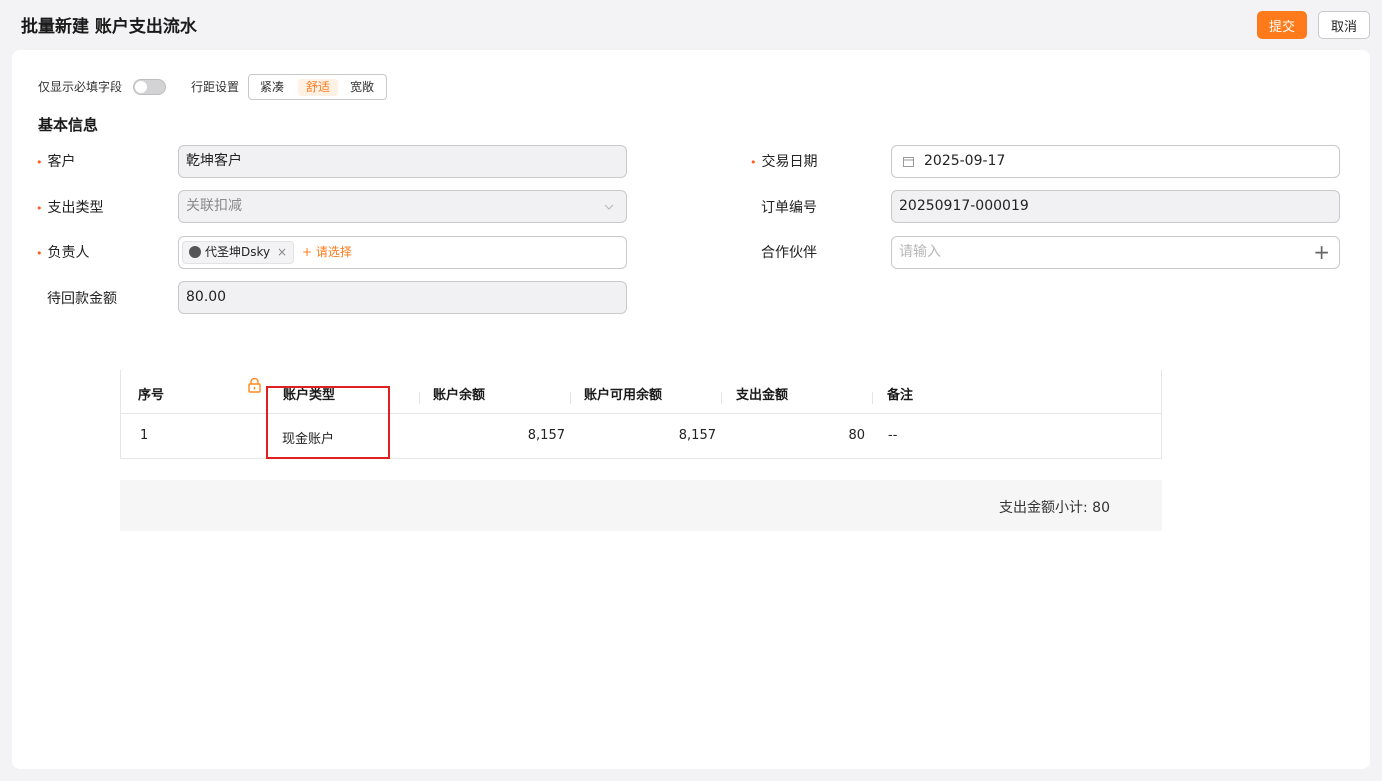 The height and width of the screenshot is (781, 1382). Describe the element at coordinates (109, 27) in the screenshot. I see `page-title: 批量新建 账户支出流水` at that location.